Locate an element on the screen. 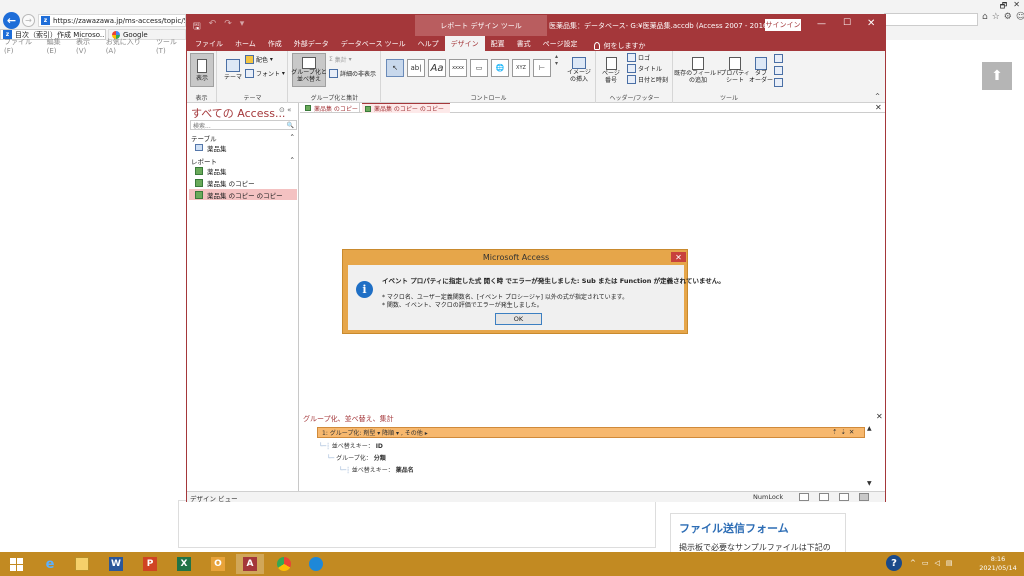 The width and height of the screenshot is (1024, 576). taskbar-ie: e is located at coordinates (50, 564).